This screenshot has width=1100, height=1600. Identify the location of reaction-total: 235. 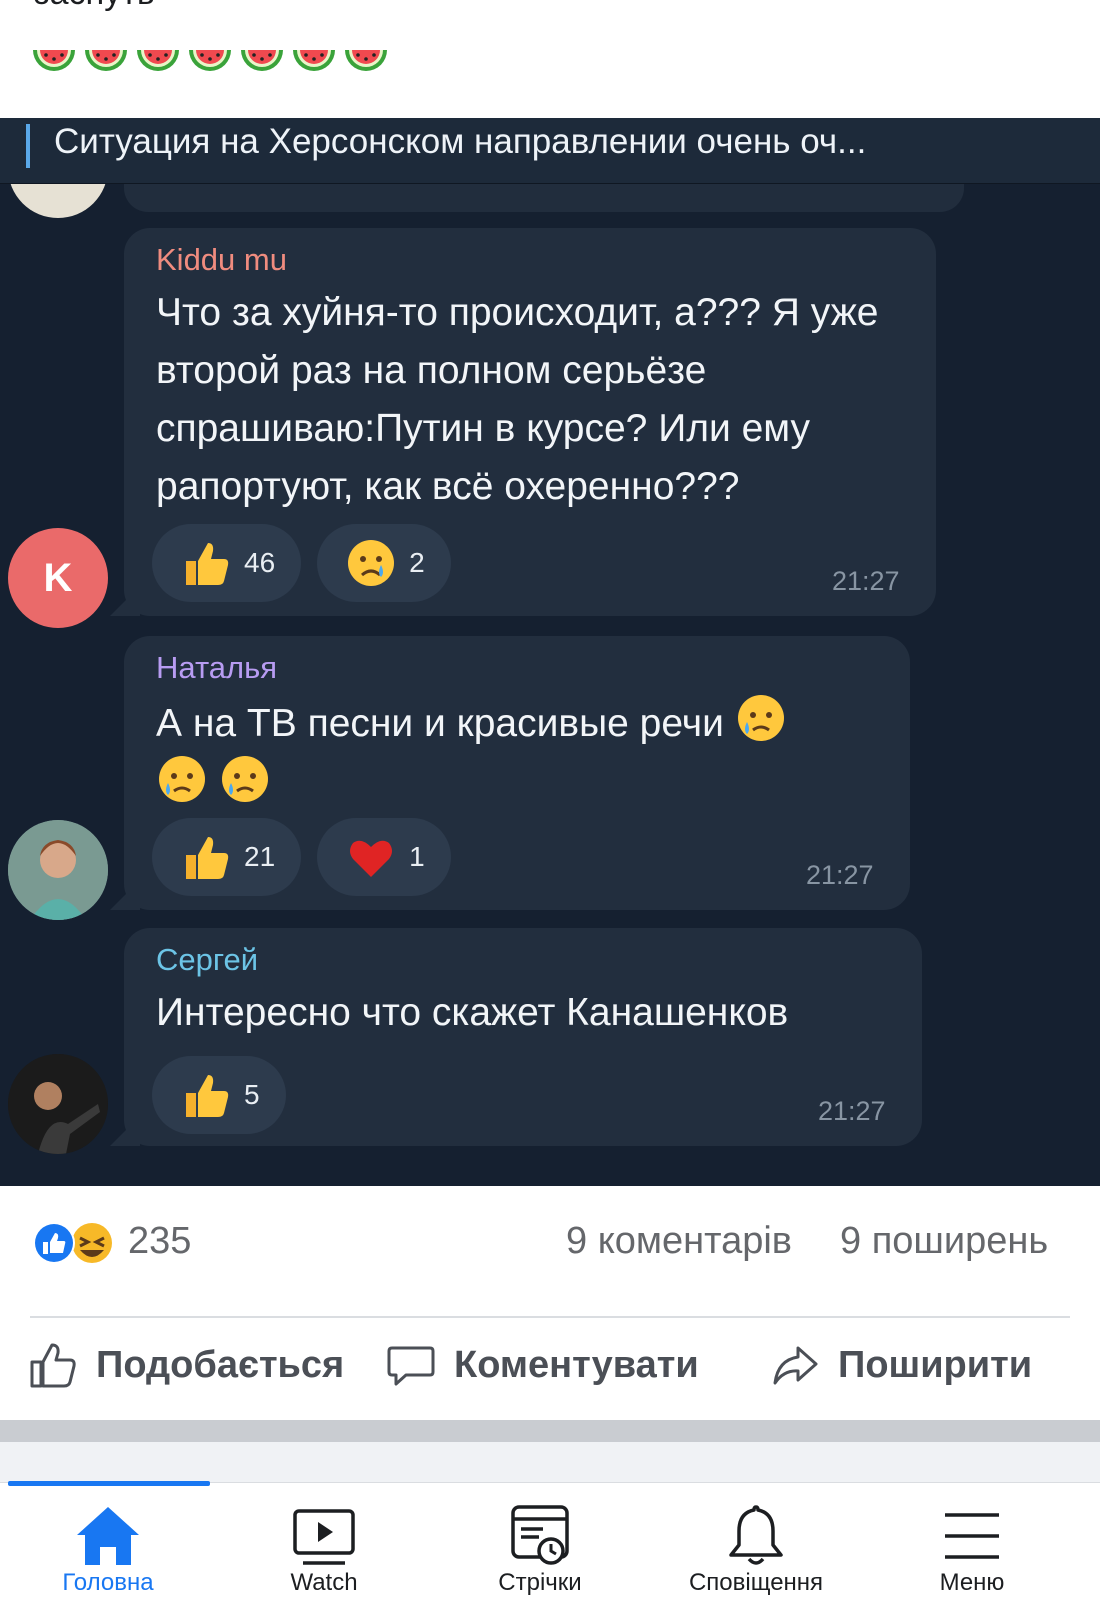
(159, 1241).